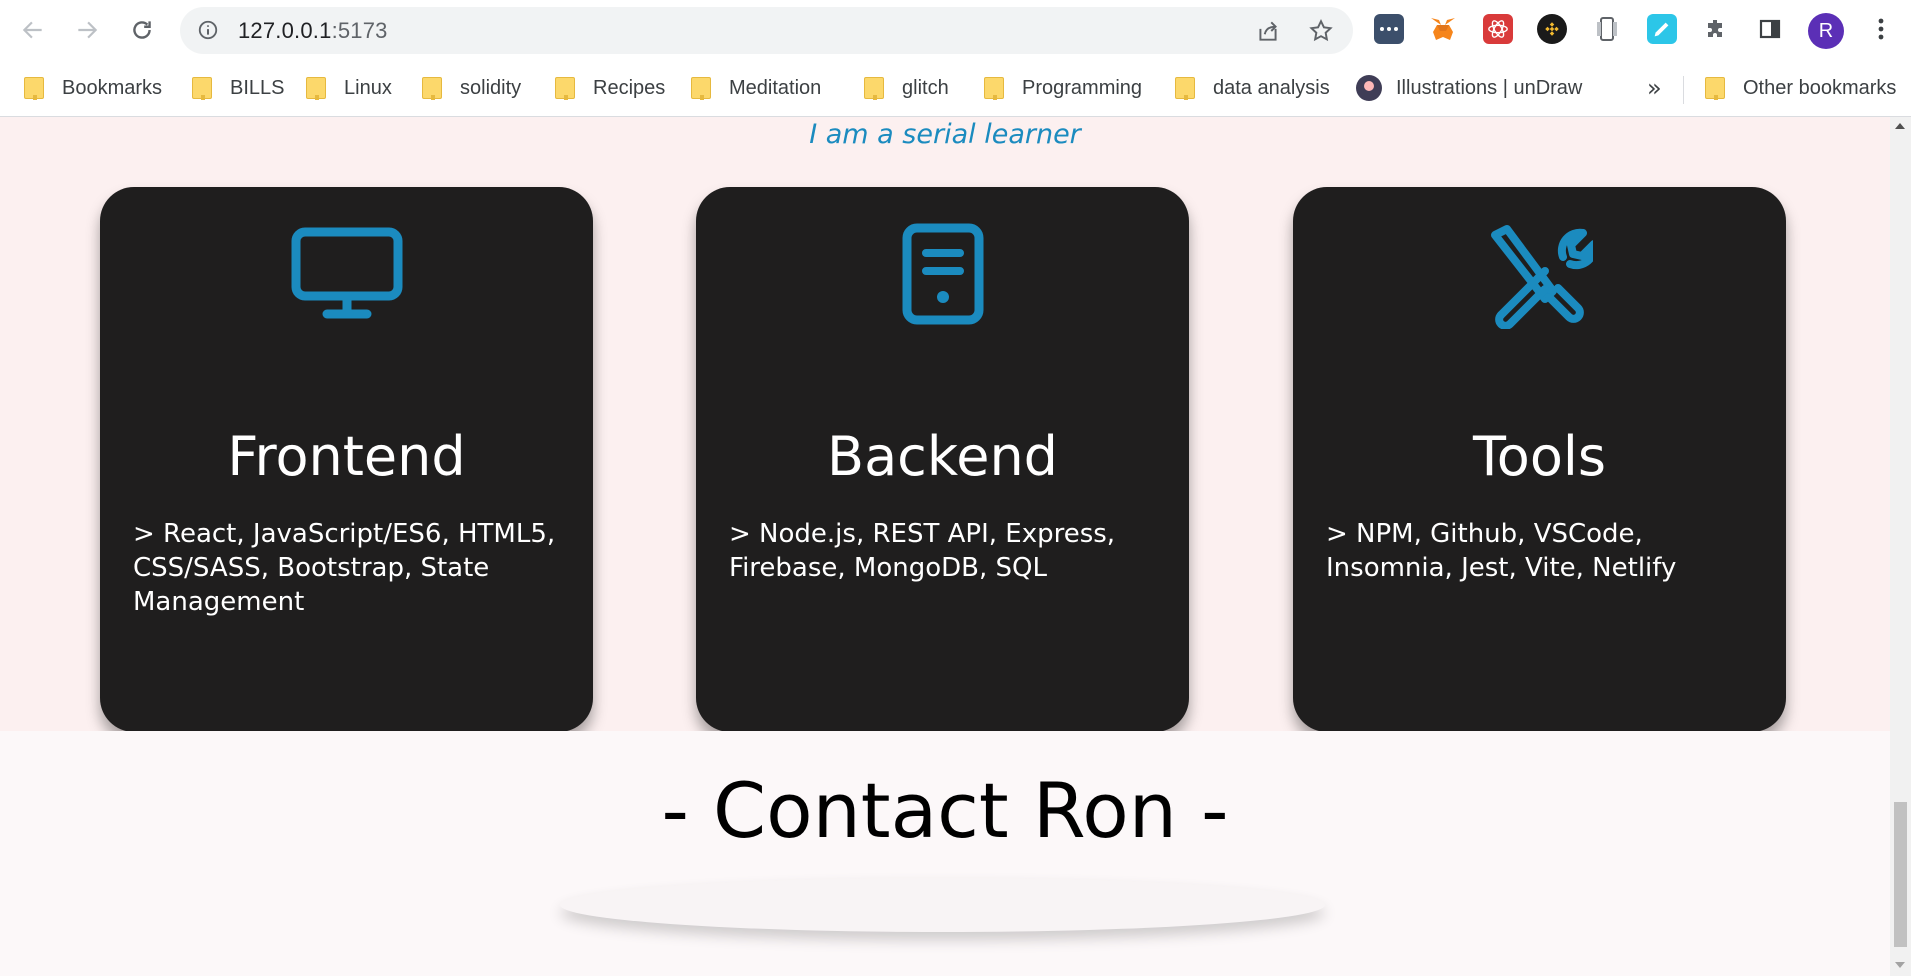 This screenshot has height=976, width=1911. What do you see at coordinates (1539, 456) in the screenshot?
I see `card-title: Tools` at bounding box center [1539, 456].